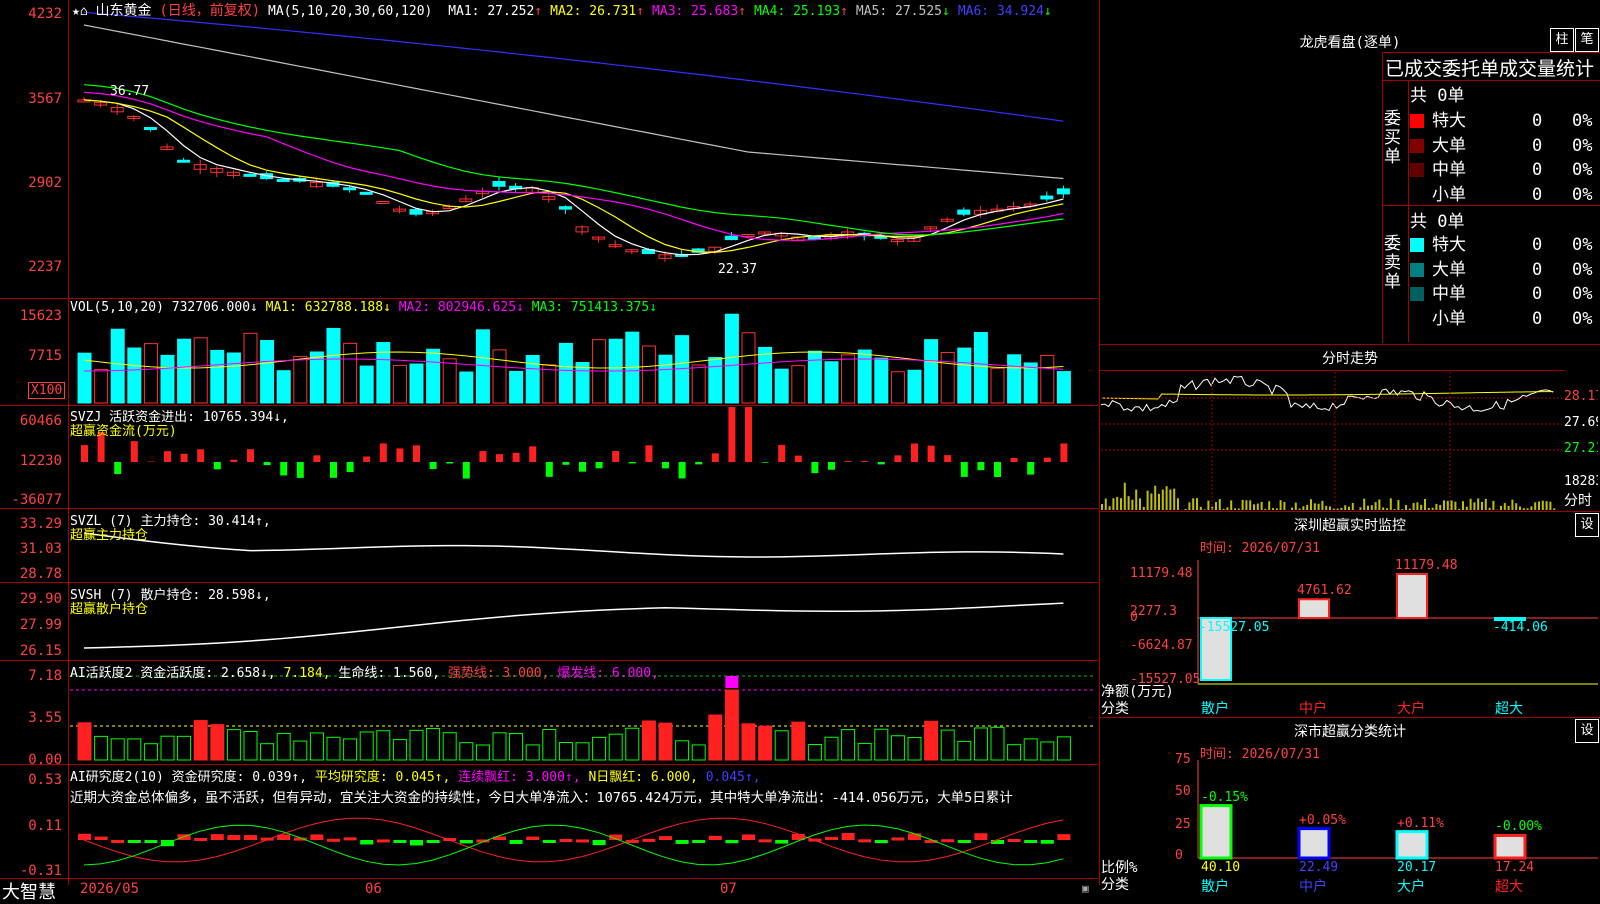 The image size is (1600, 904). What do you see at coordinates (1437, 93) in the screenshot?
I see `buy-total: 共 0单` at bounding box center [1437, 93].